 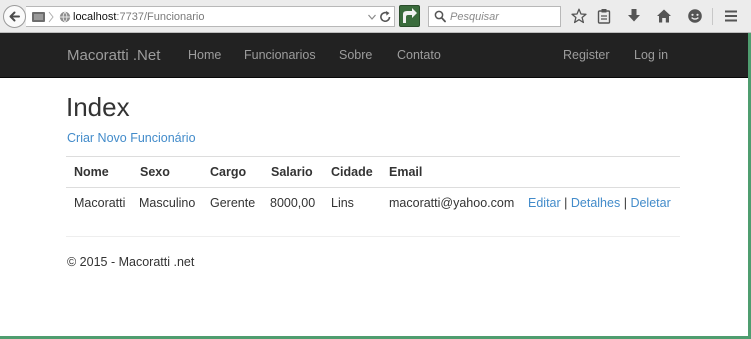 I want to click on toolbar-separator, so click(x=712, y=16).